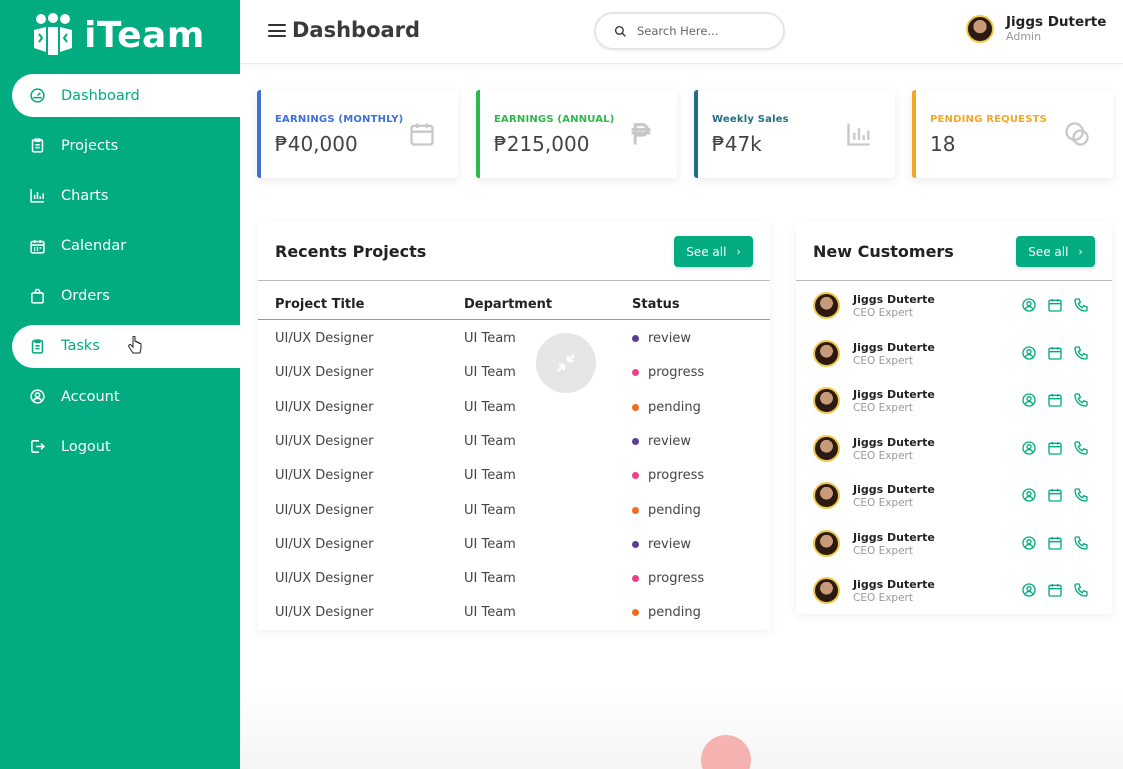 The image size is (1123, 769). What do you see at coordinates (37, 145) in the screenshot?
I see `clipboard-icon` at bounding box center [37, 145].